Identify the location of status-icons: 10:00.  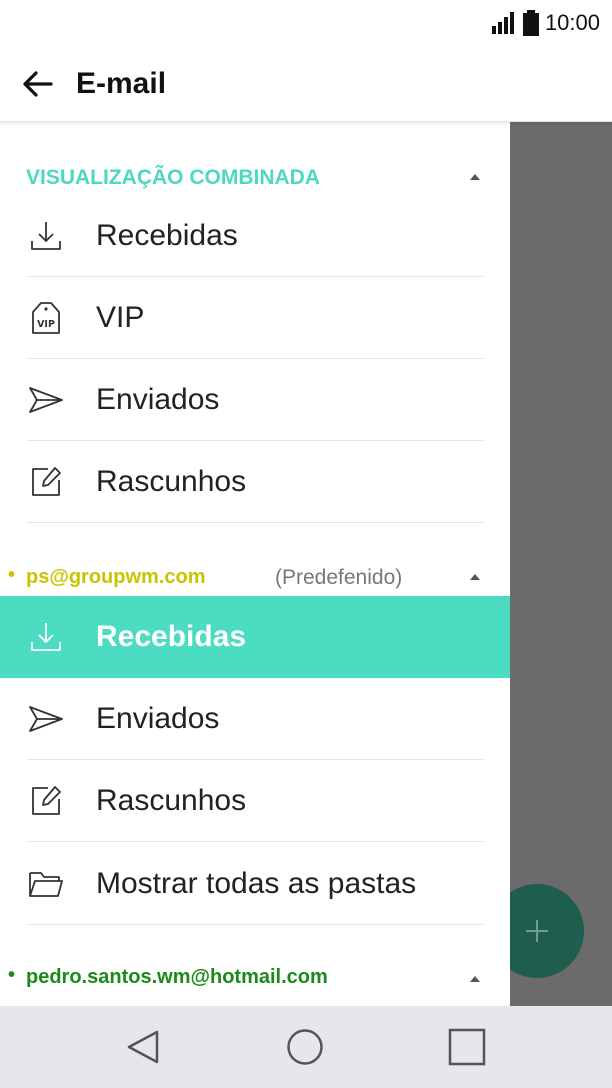
(545, 23).